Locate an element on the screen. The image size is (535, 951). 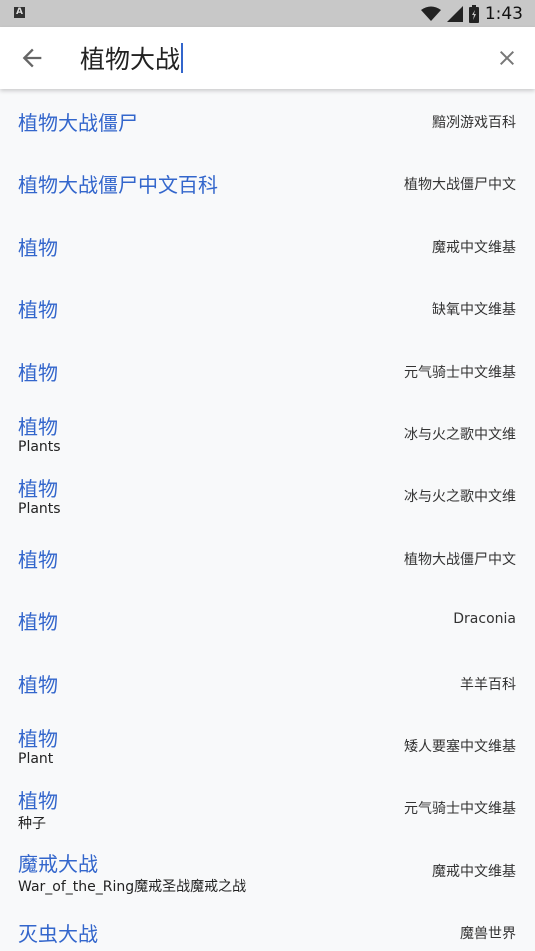
search-result-item: 魔戒大战 War_of_the_Ring魔戒圣战魔戒之战 魔戒中文维基 is located at coordinates (267, 869).